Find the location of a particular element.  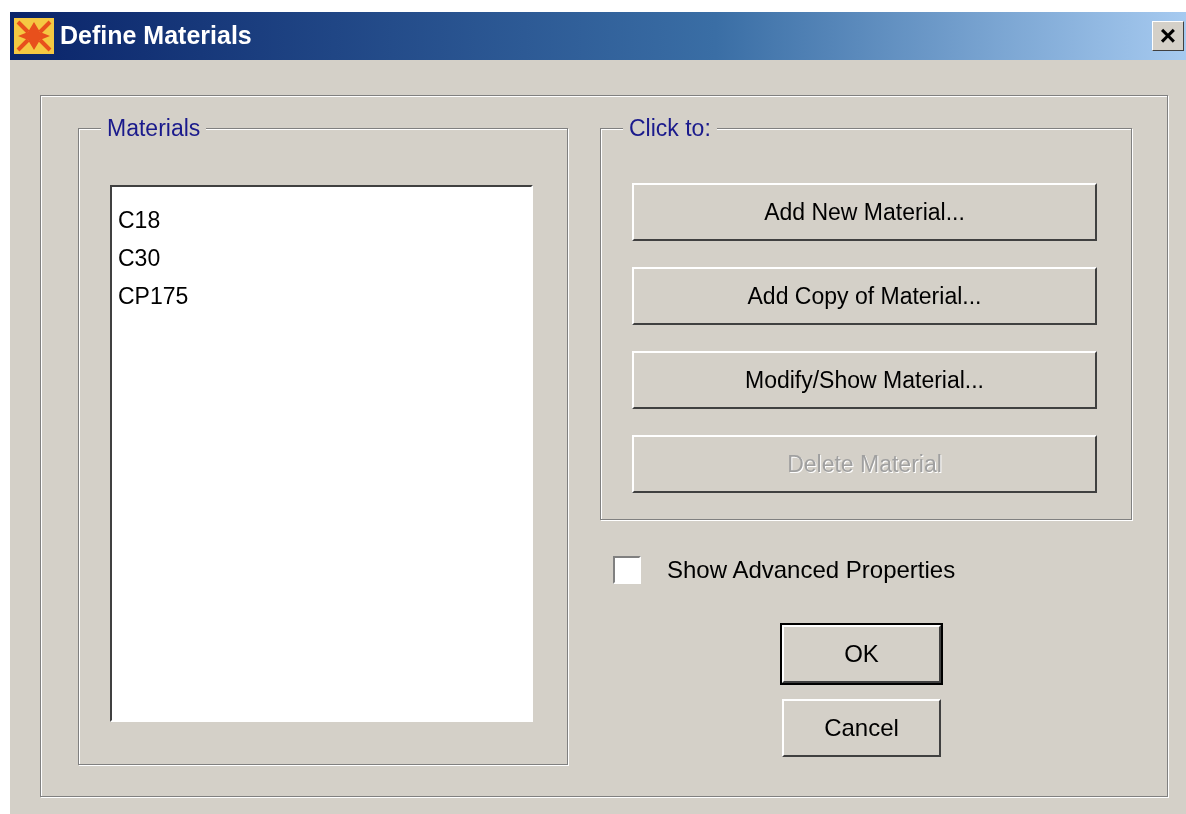

list-item: C18 is located at coordinates (324, 220).